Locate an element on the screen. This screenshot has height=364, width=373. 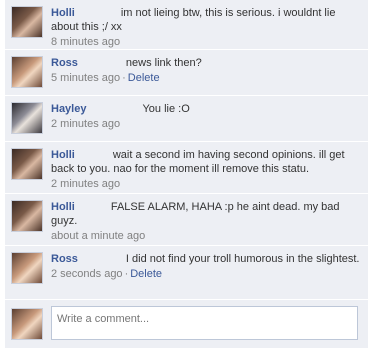
comment-item: Hayley You lie :O 2 minutes ago is located at coordinates (186, 119).